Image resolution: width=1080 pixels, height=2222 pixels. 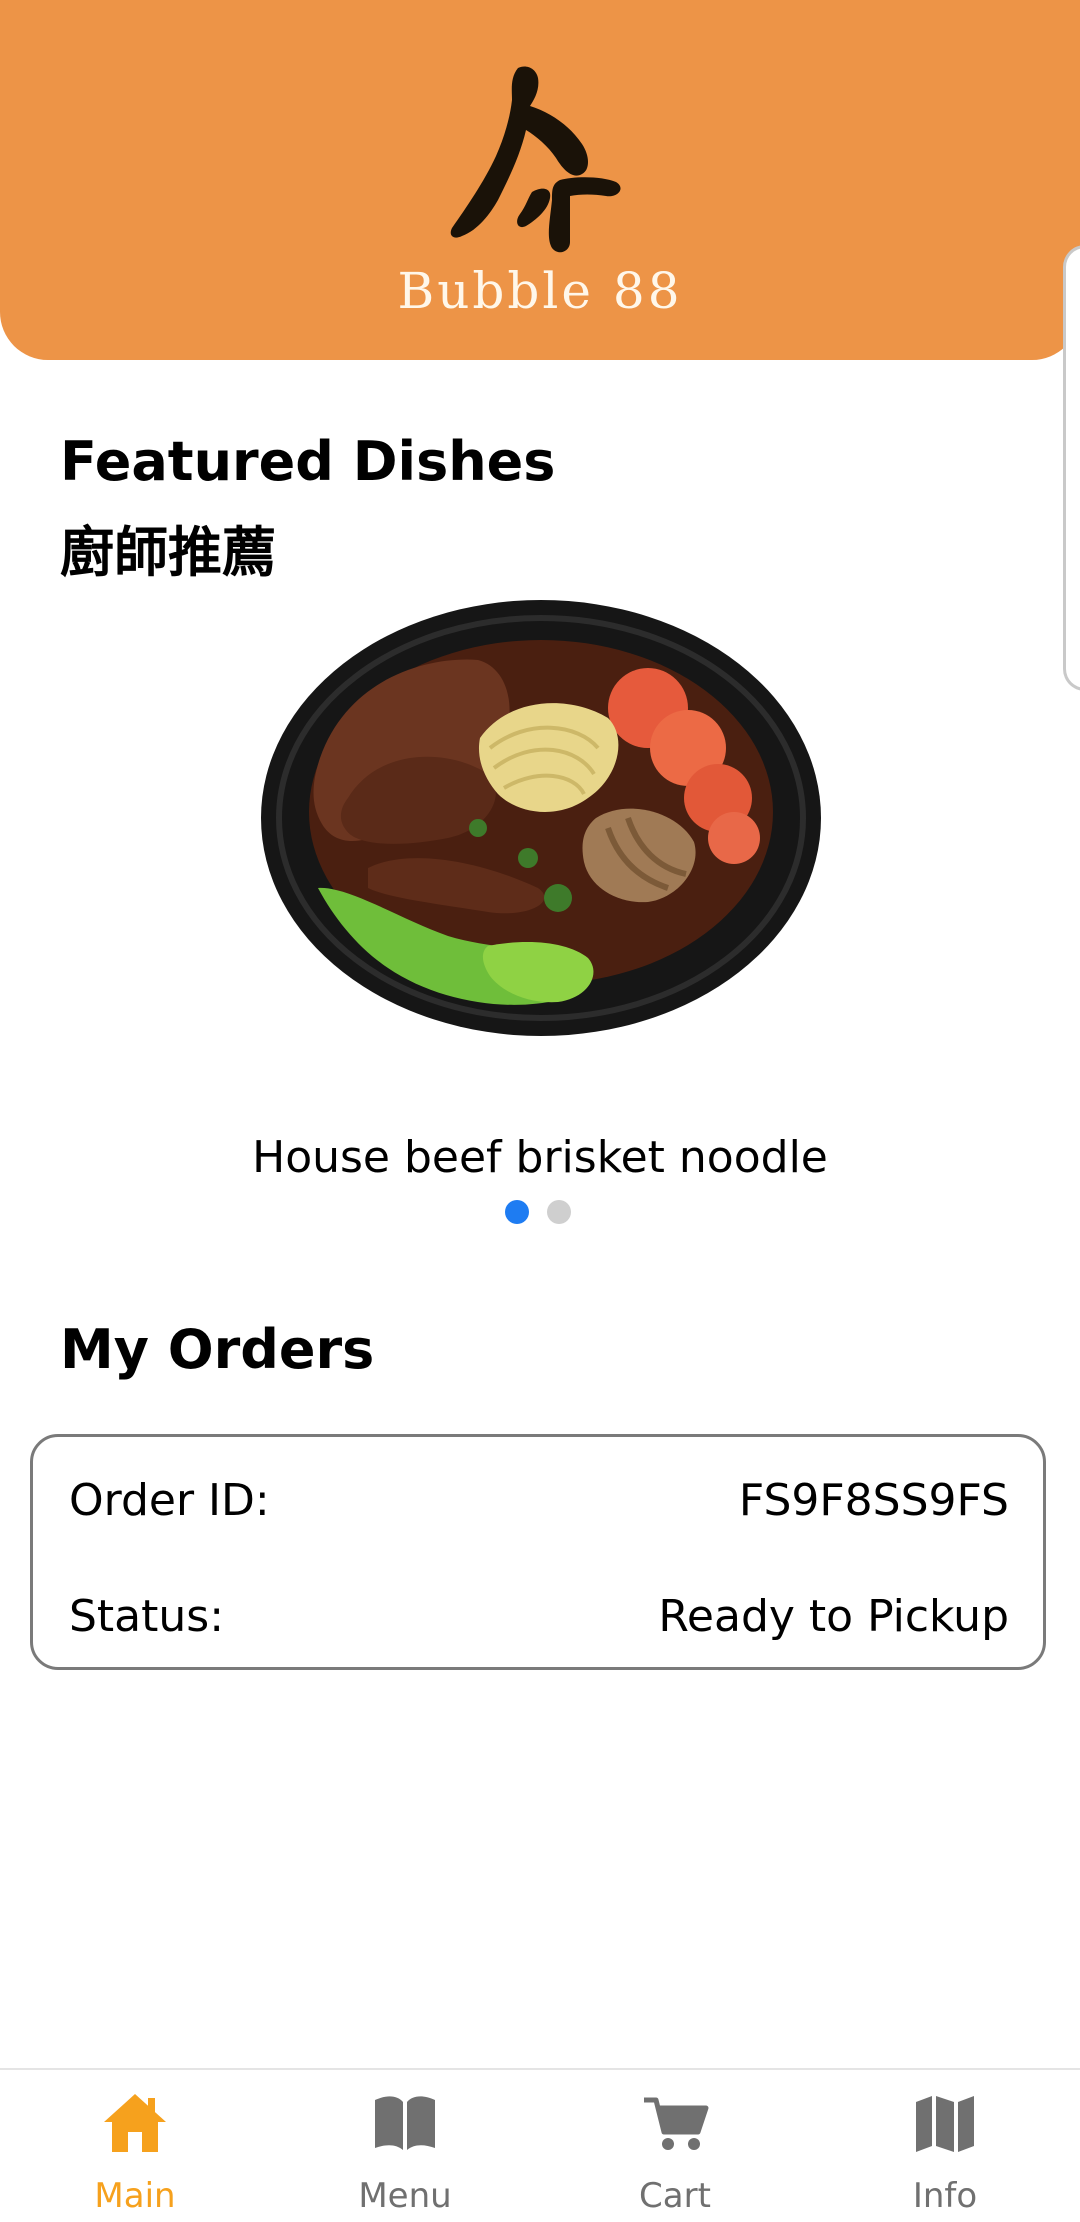 What do you see at coordinates (675, 2196) in the screenshot?
I see `tab-cart-label: Cart` at bounding box center [675, 2196].